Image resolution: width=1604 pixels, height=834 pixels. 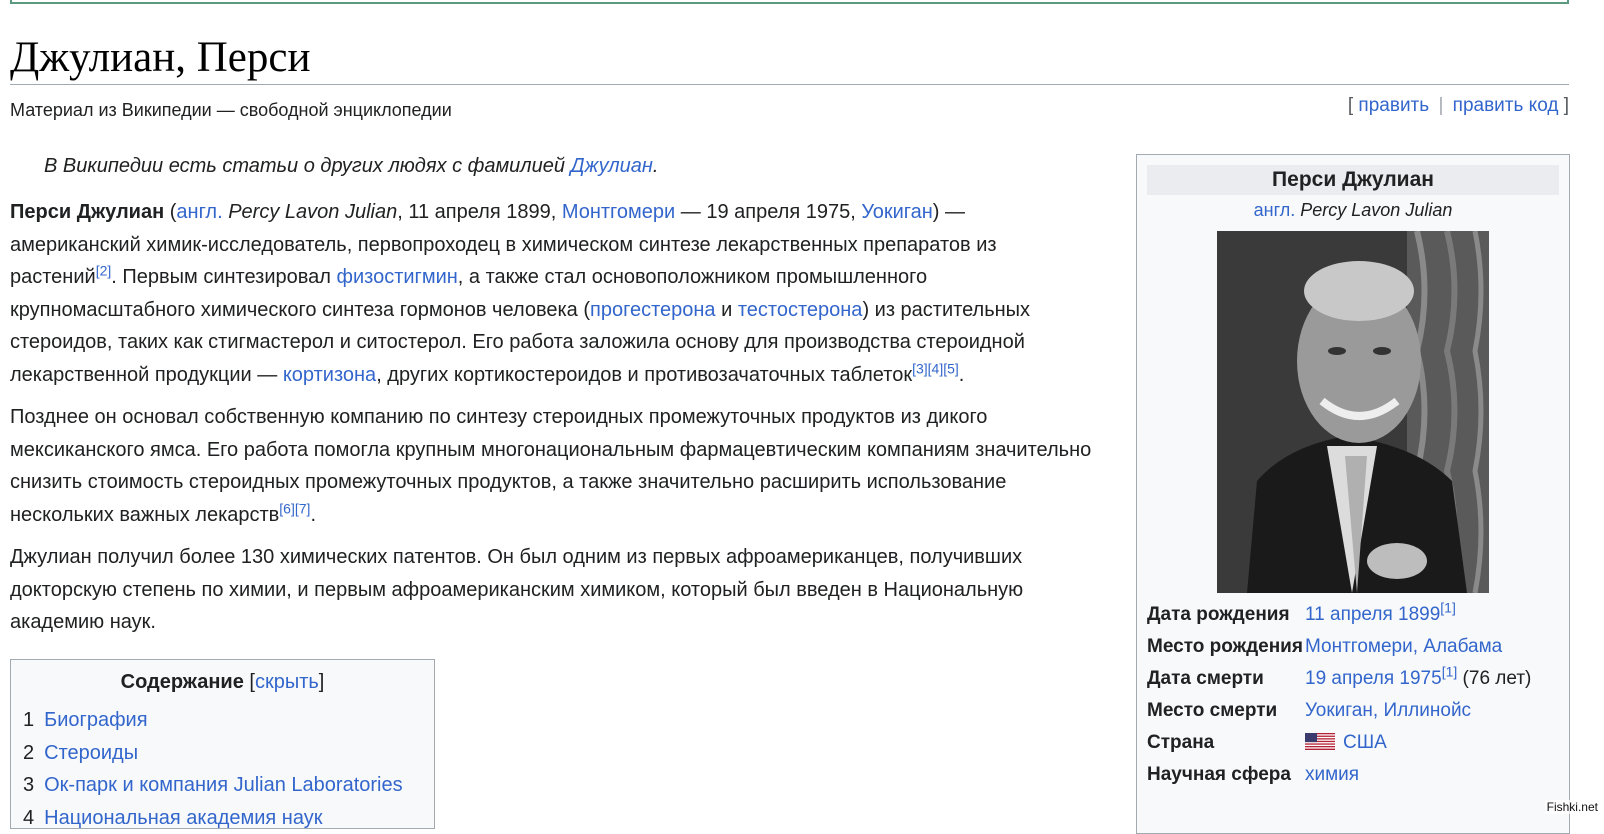 I want to click on toc-item-number: 2, so click(x=28, y=753).